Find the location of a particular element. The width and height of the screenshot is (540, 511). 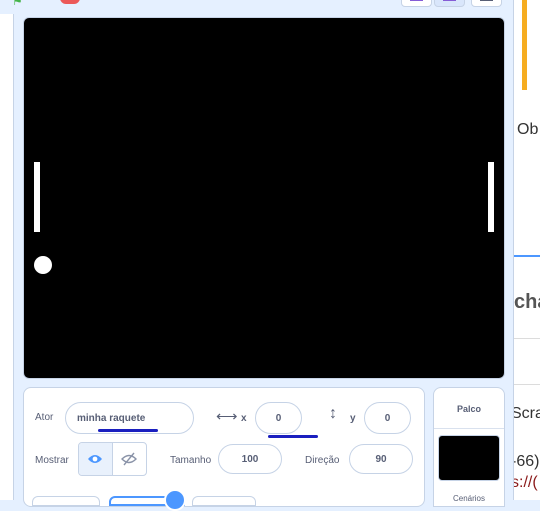

sprite-label: Ator is located at coordinates (44, 417).